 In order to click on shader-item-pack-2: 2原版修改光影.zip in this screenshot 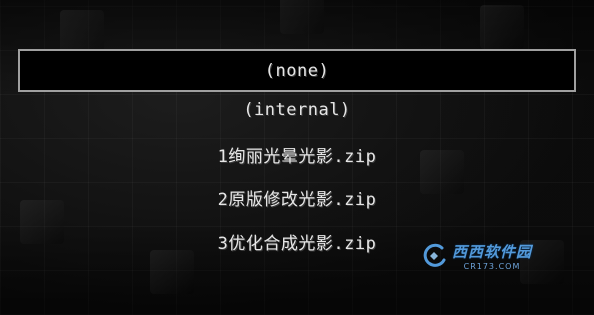, I will do `click(297, 197)`.